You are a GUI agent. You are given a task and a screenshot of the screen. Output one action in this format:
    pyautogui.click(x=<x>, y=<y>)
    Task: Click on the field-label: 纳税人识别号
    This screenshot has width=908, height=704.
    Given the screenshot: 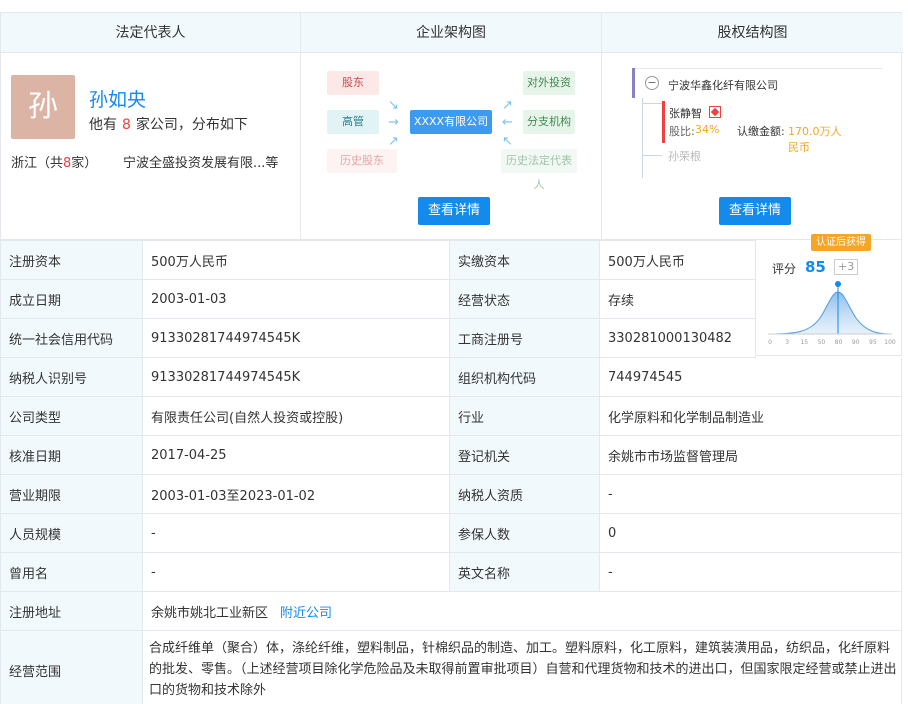 What is the action you would take?
    pyautogui.click(x=72, y=377)
    